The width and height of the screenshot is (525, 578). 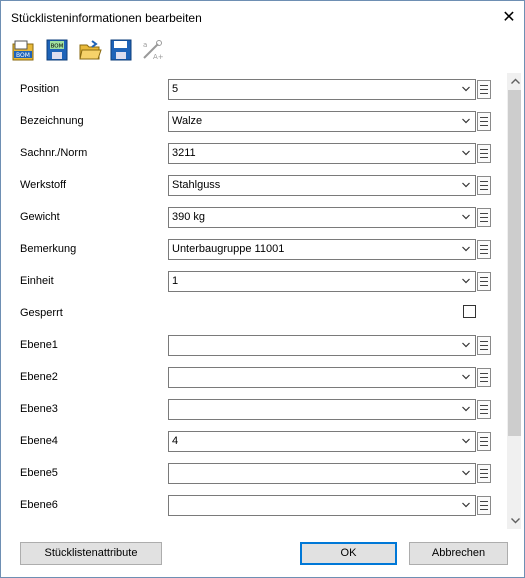 I want to click on combobox-value: 3211, so click(x=184, y=153).